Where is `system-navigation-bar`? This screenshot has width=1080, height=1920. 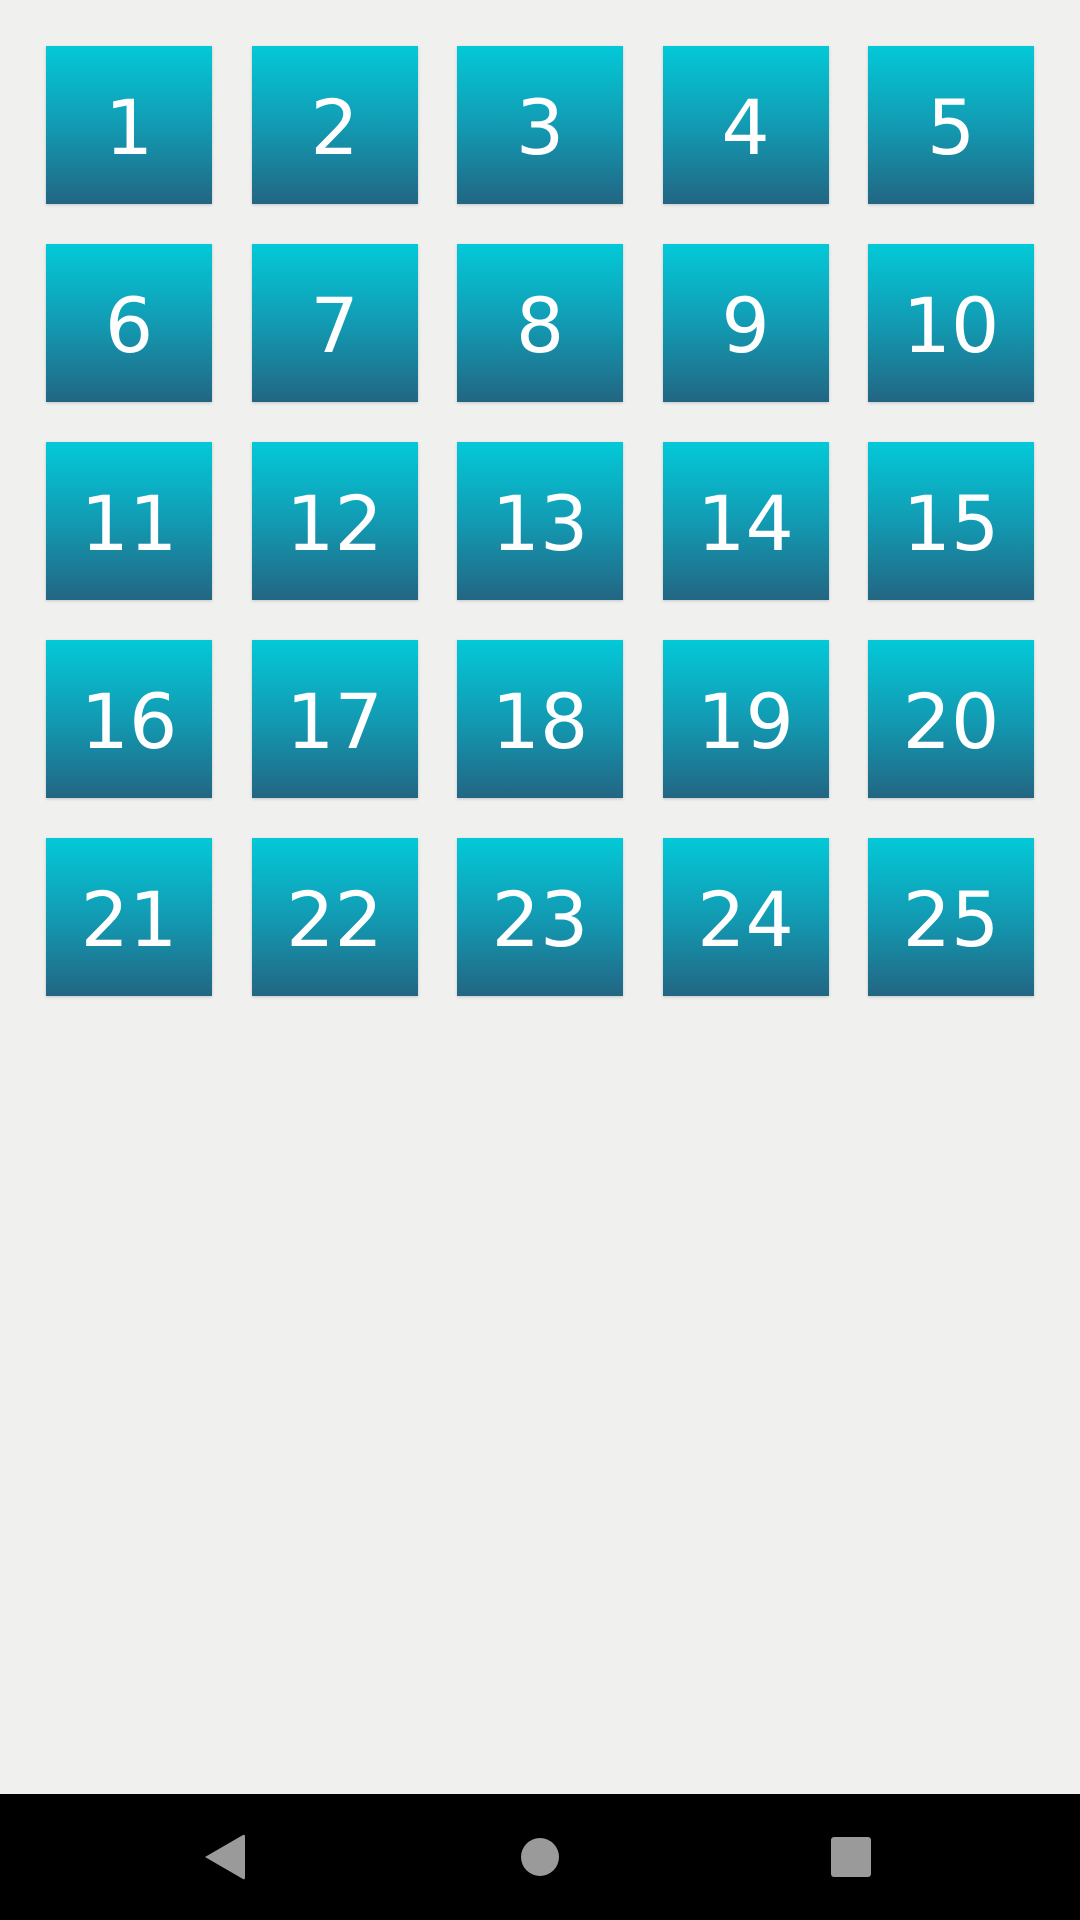
system-navigation-bar is located at coordinates (540, 1857).